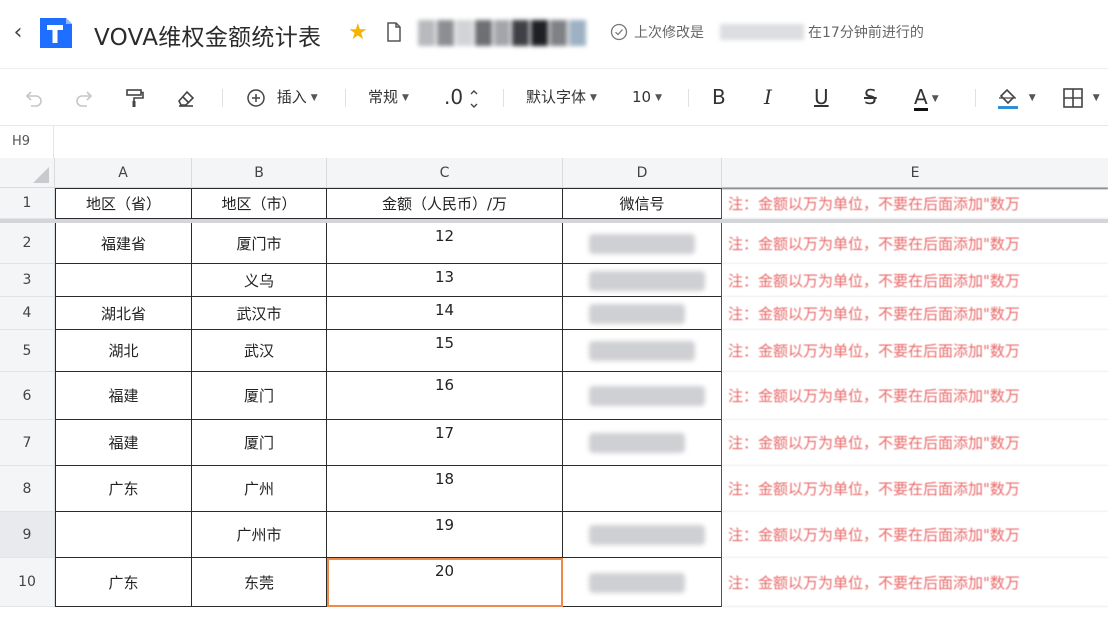 The image size is (1108, 618). Describe the element at coordinates (358, 32) in the screenshot. I see `star-icon: ★` at that location.